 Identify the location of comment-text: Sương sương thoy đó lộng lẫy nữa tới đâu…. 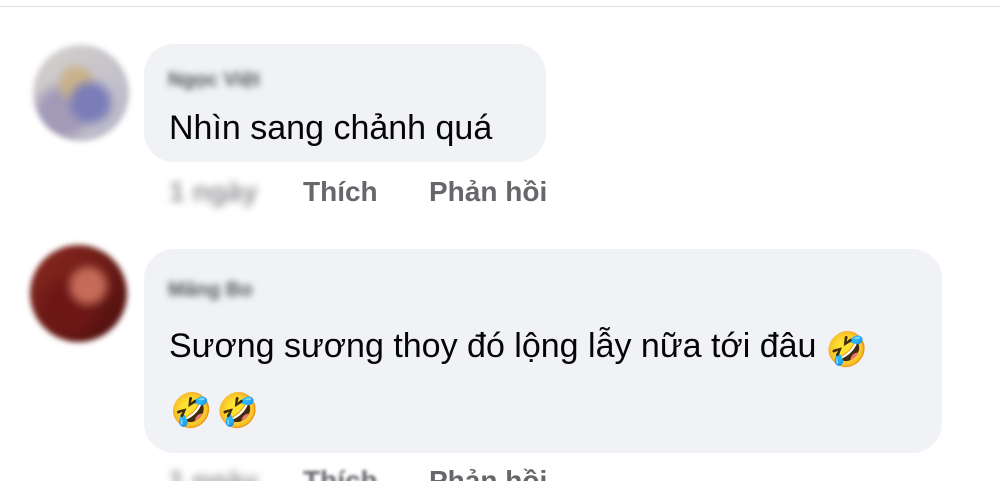
(518, 347).